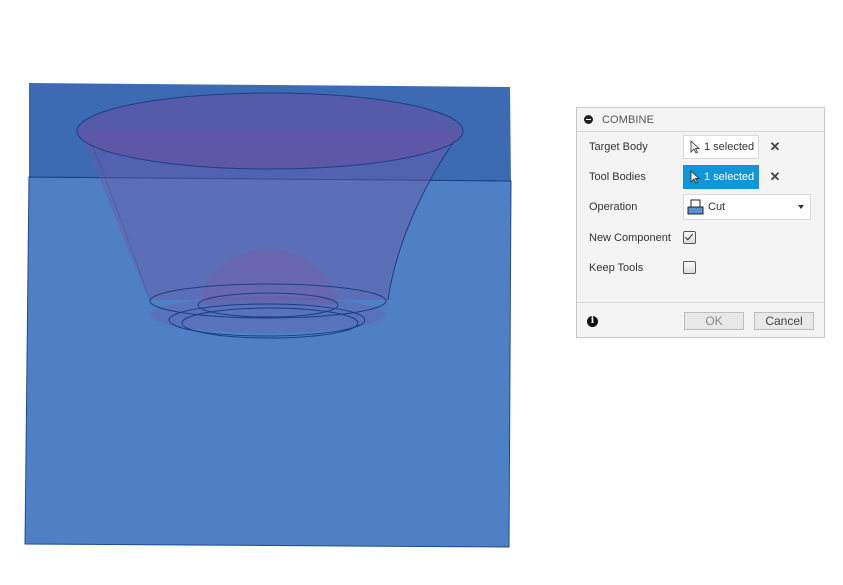  I want to click on target-body-value: 1 selected, so click(729, 147).